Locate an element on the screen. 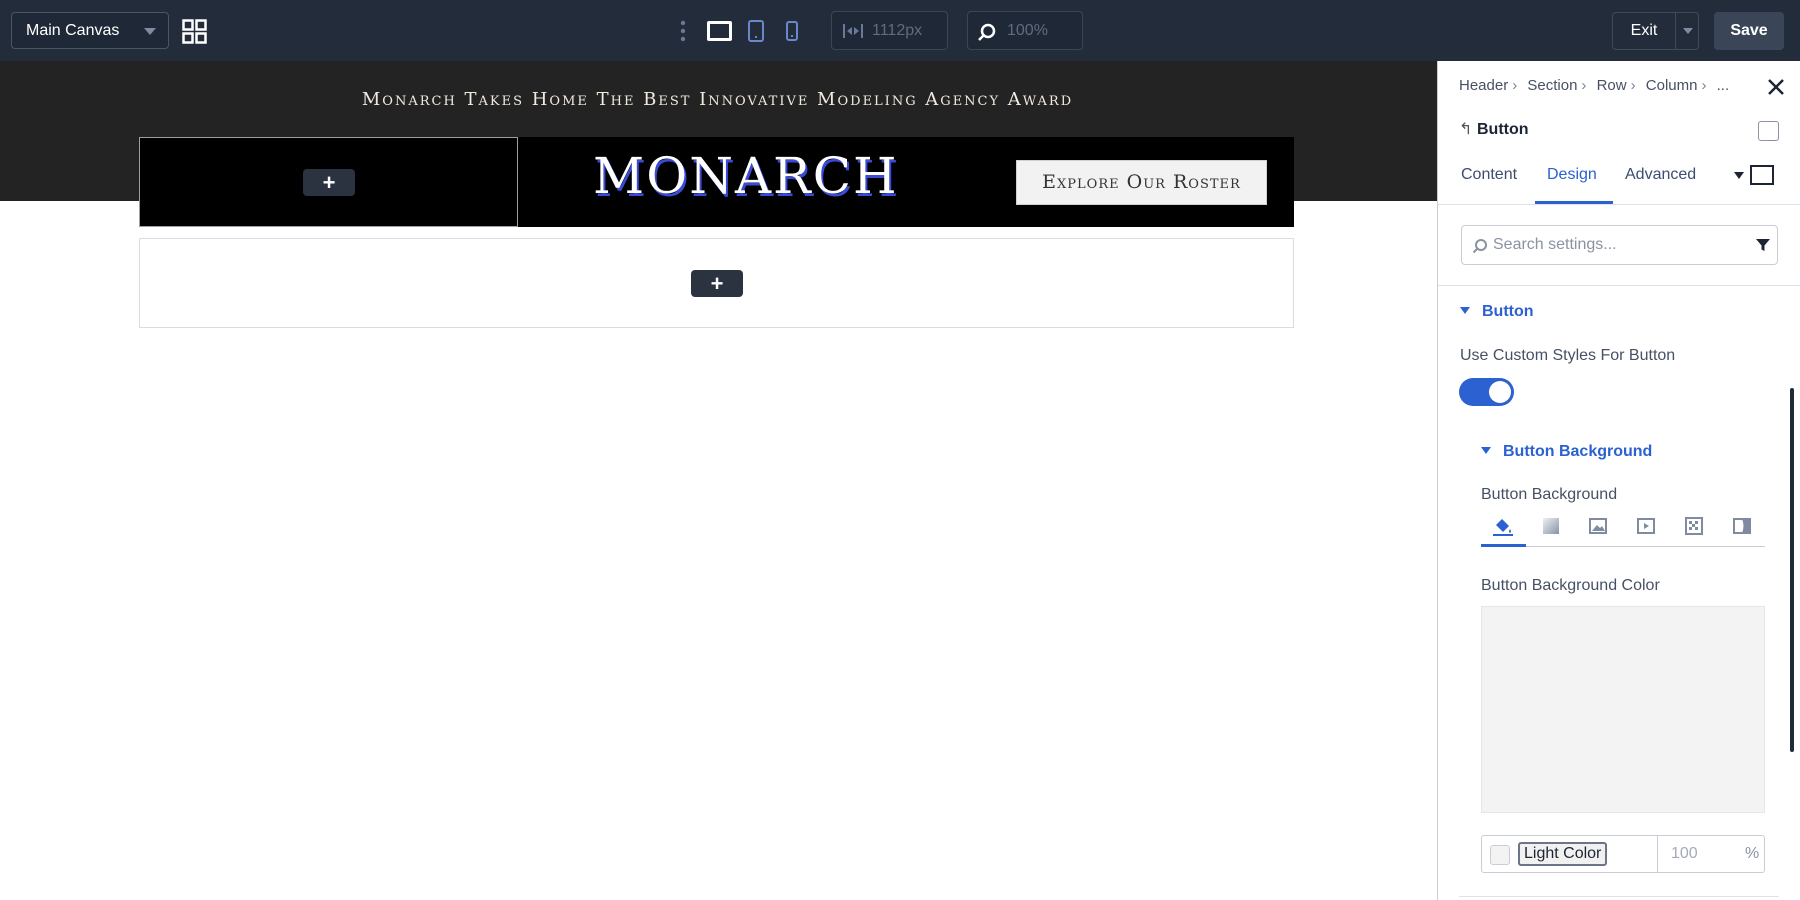 The image size is (1800, 900). tab-design: Design is located at coordinates (1572, 175).